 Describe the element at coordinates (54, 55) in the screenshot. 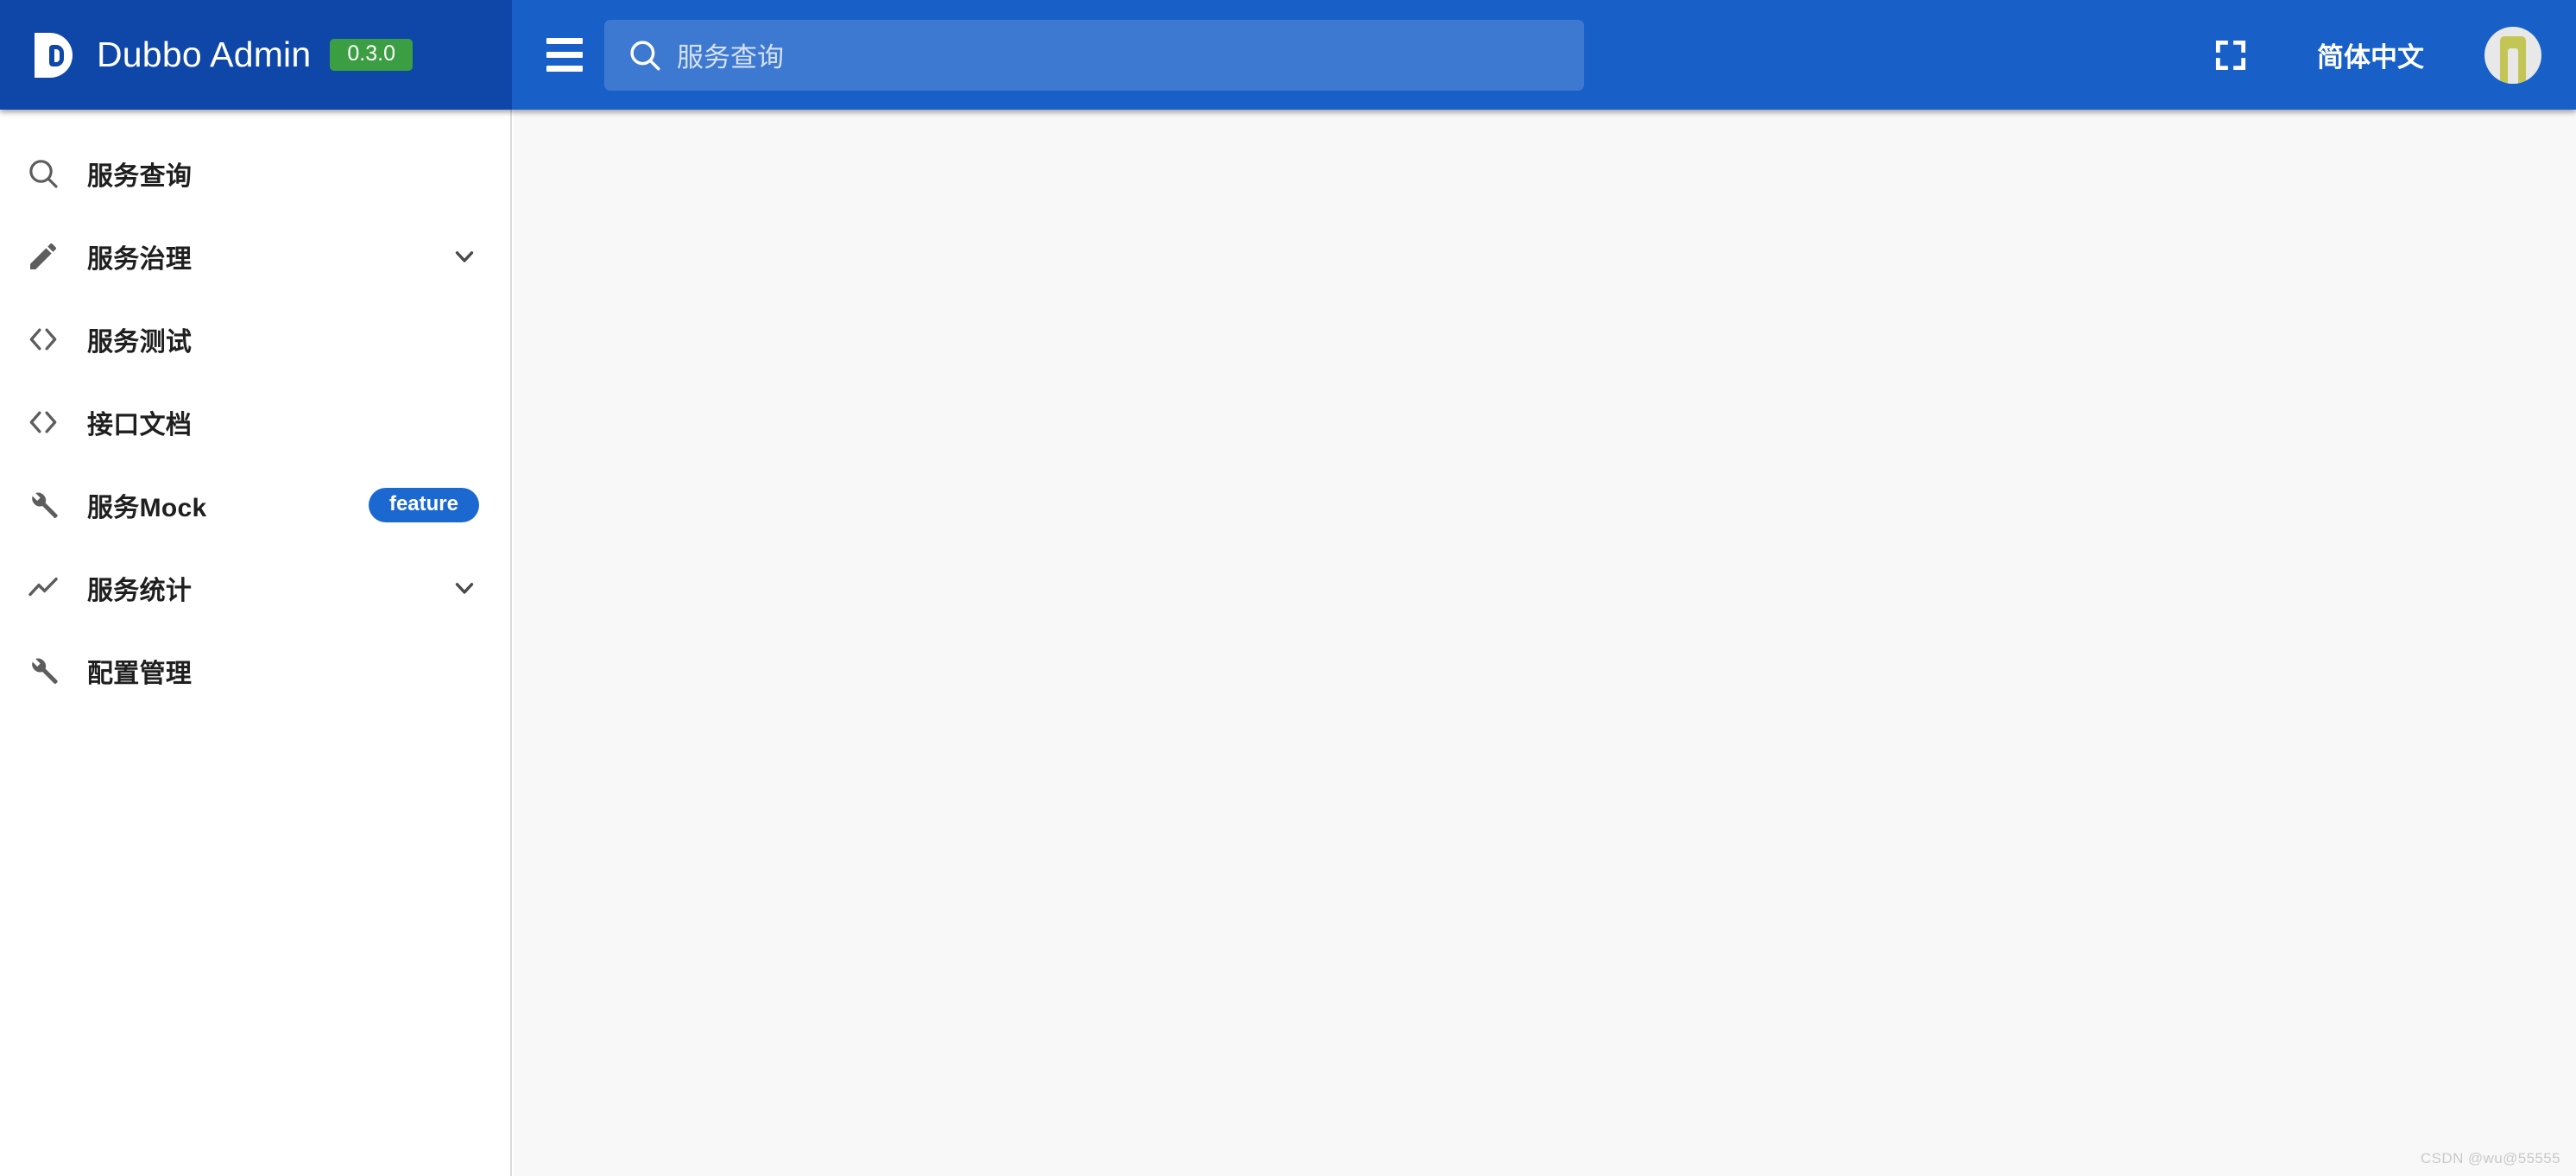

I see `dubbo-d-logo-icon` at that location.